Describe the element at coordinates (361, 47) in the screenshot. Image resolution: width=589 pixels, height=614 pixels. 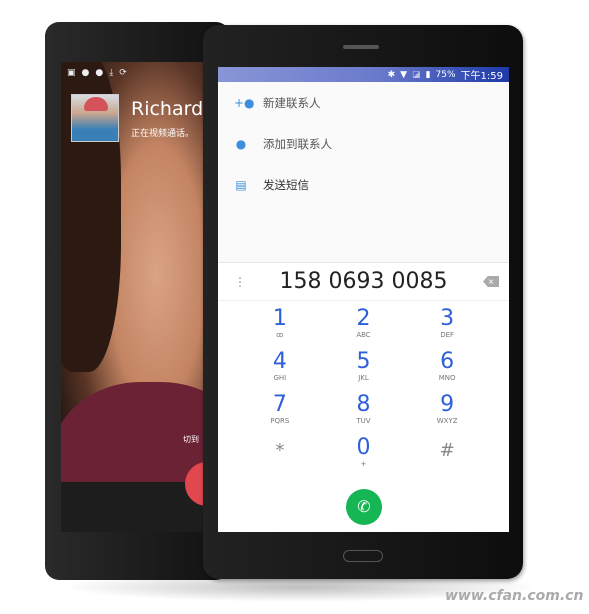
I see `speaker-grille` at that location.